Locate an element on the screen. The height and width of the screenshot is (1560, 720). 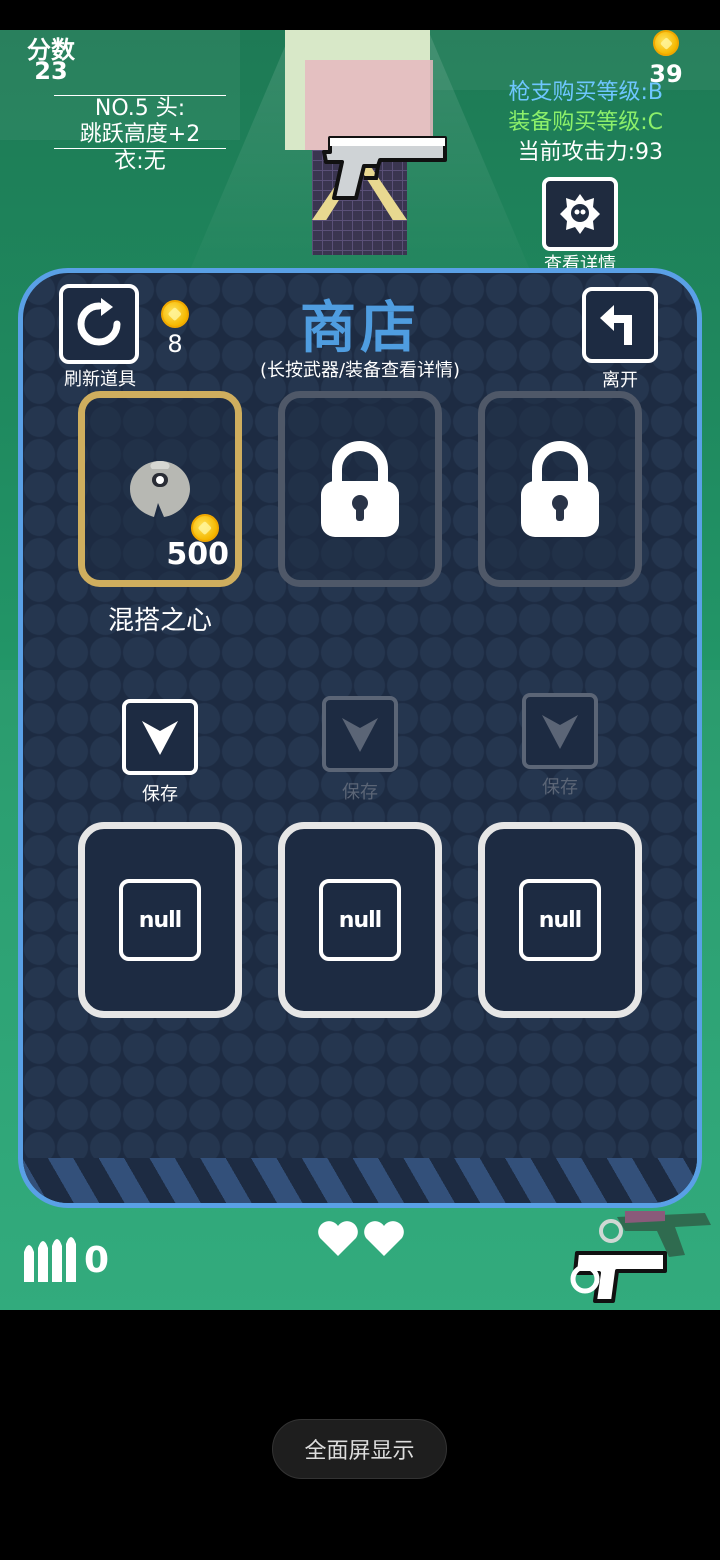
equipment-info: NO.5 头: 跳跃高度+2 衣:无 is located at coordinates (140, 135).